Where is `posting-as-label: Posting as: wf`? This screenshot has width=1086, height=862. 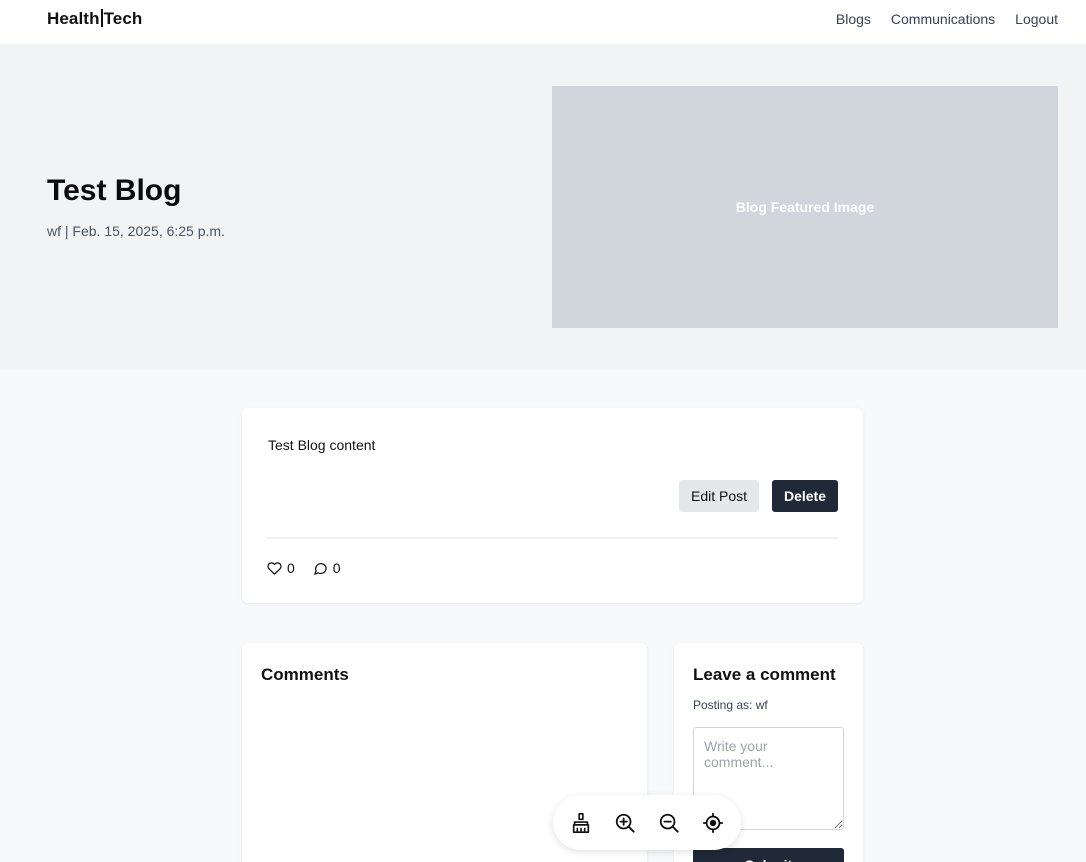
posting-as-label: Posting as: wf is located at coordinates (730, 705).